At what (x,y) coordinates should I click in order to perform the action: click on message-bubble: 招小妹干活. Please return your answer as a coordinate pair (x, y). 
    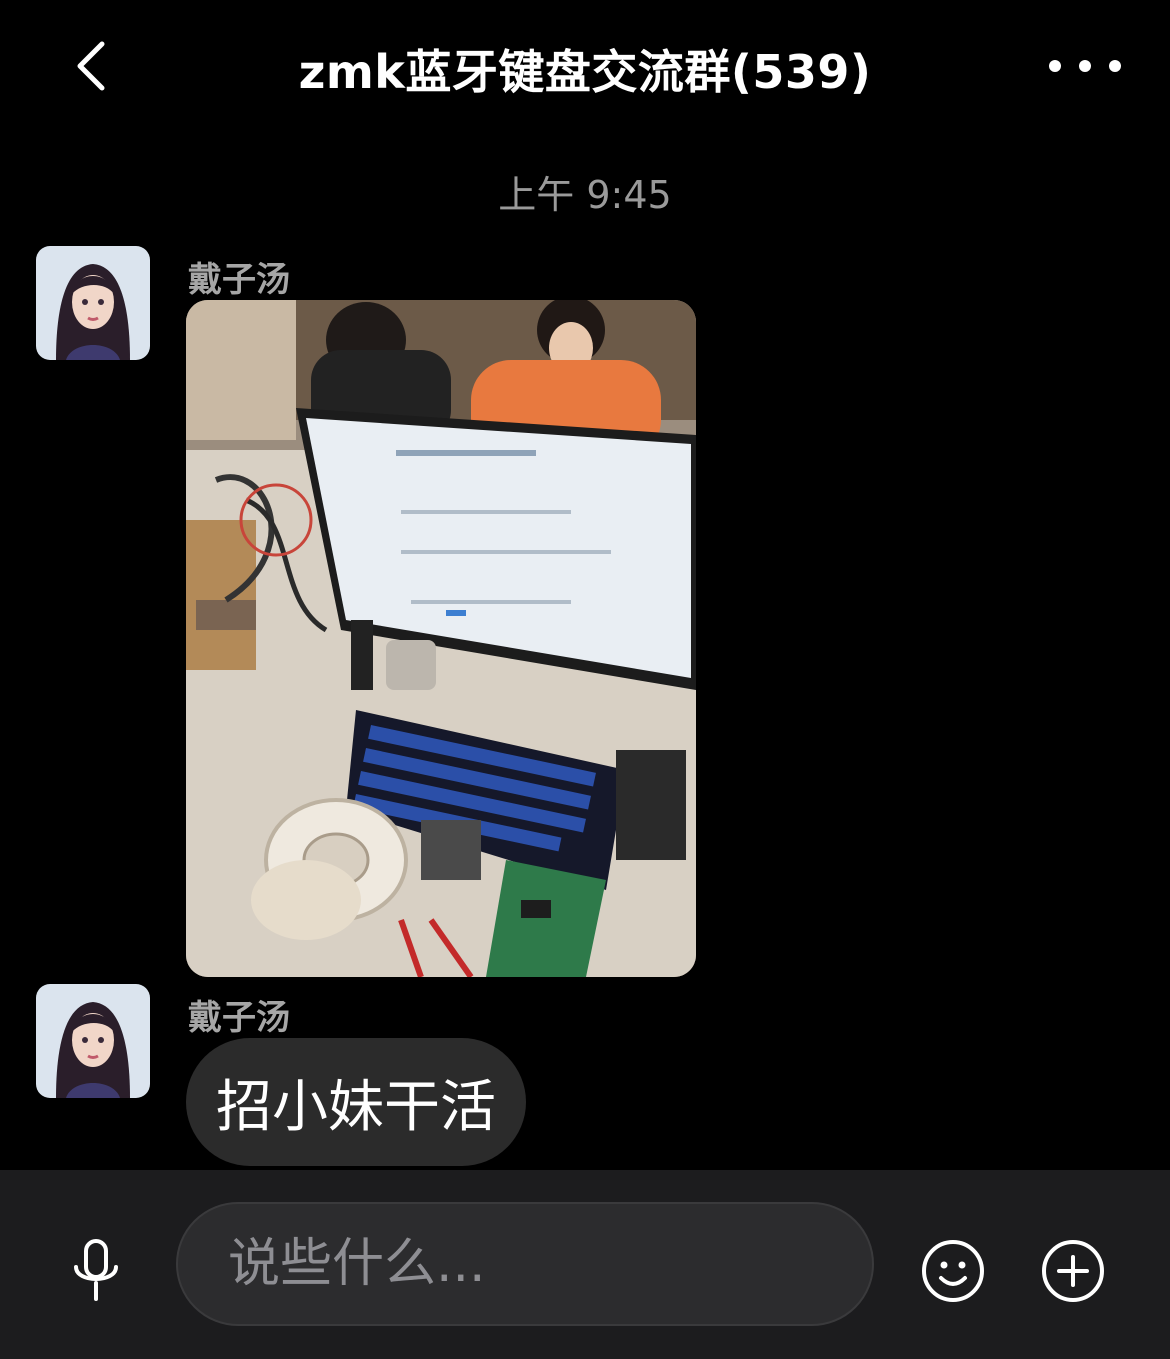
    Looking at the image, I should click on (356, 1102).